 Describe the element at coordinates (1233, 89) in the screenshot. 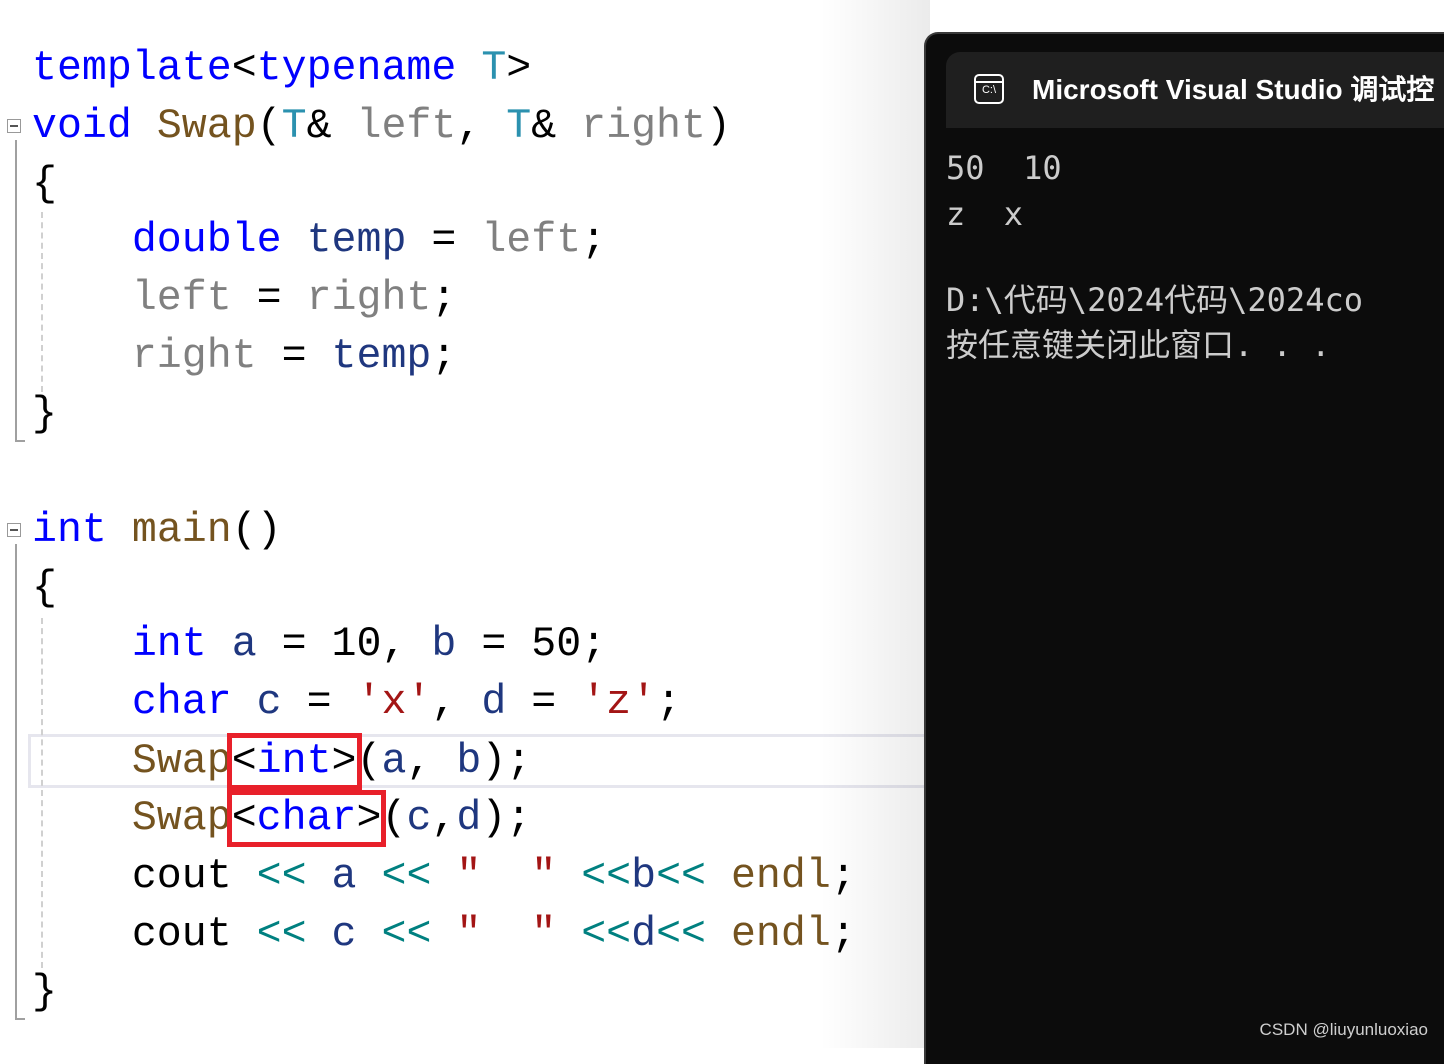

I see `terminal-title: Microsoft Visual Studio 调试控` at that location.